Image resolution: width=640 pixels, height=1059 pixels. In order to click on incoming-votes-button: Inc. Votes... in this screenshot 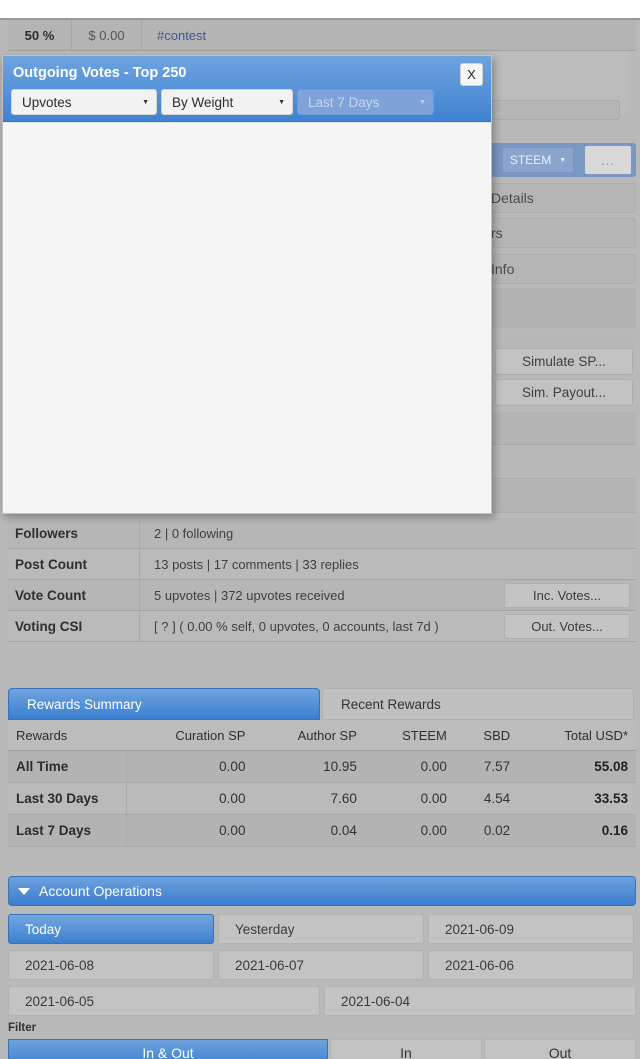, I will do `click(567, 595)`.